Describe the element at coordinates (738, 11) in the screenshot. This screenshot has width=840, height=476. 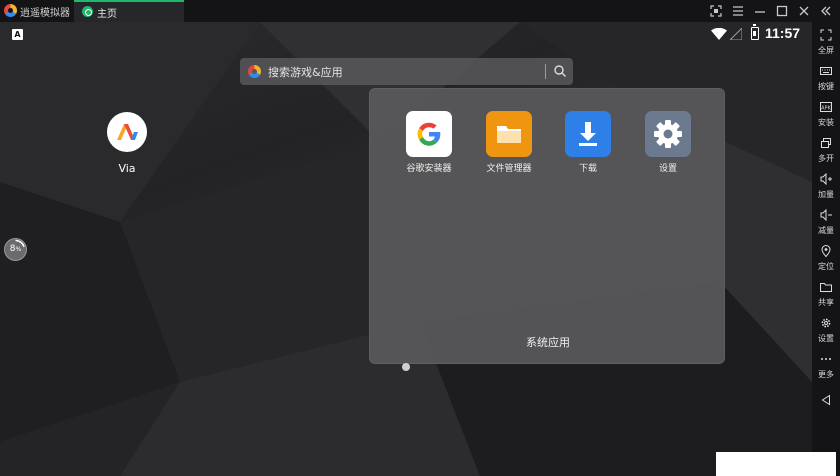
I see `menu-icon` at that location.